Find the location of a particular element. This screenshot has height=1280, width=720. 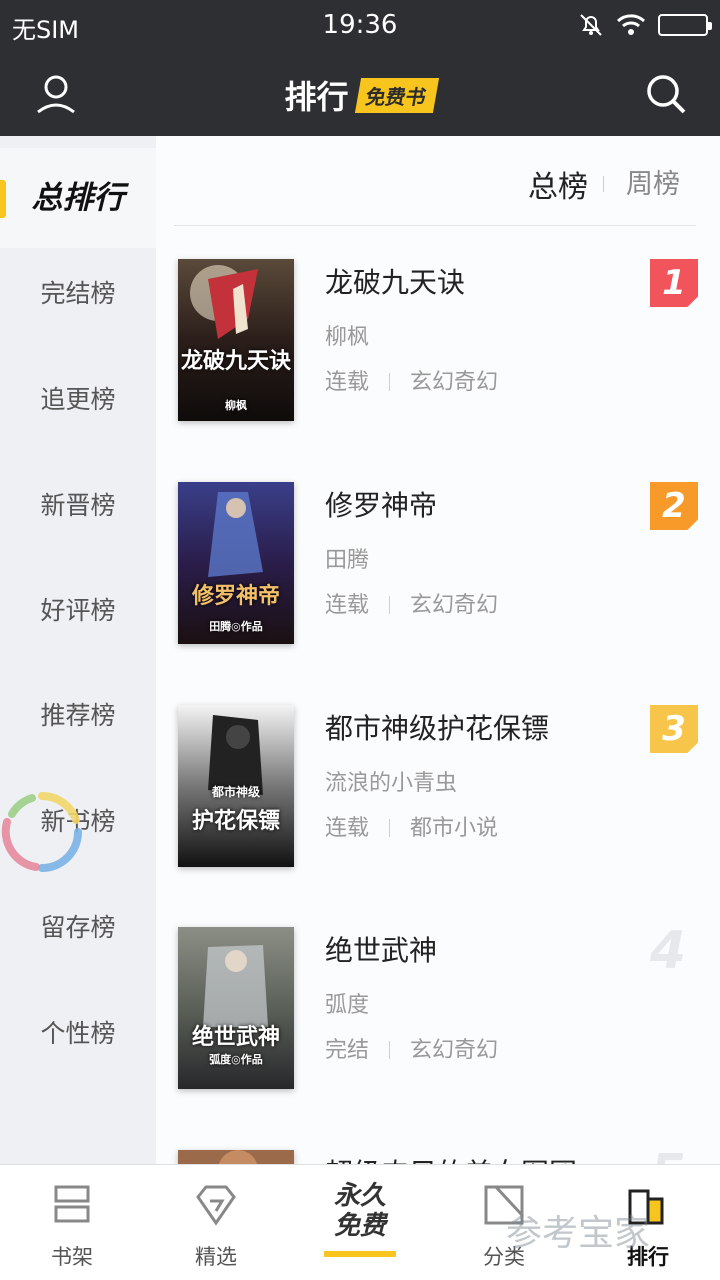

book-cover is located at coordinates (236, 1157).